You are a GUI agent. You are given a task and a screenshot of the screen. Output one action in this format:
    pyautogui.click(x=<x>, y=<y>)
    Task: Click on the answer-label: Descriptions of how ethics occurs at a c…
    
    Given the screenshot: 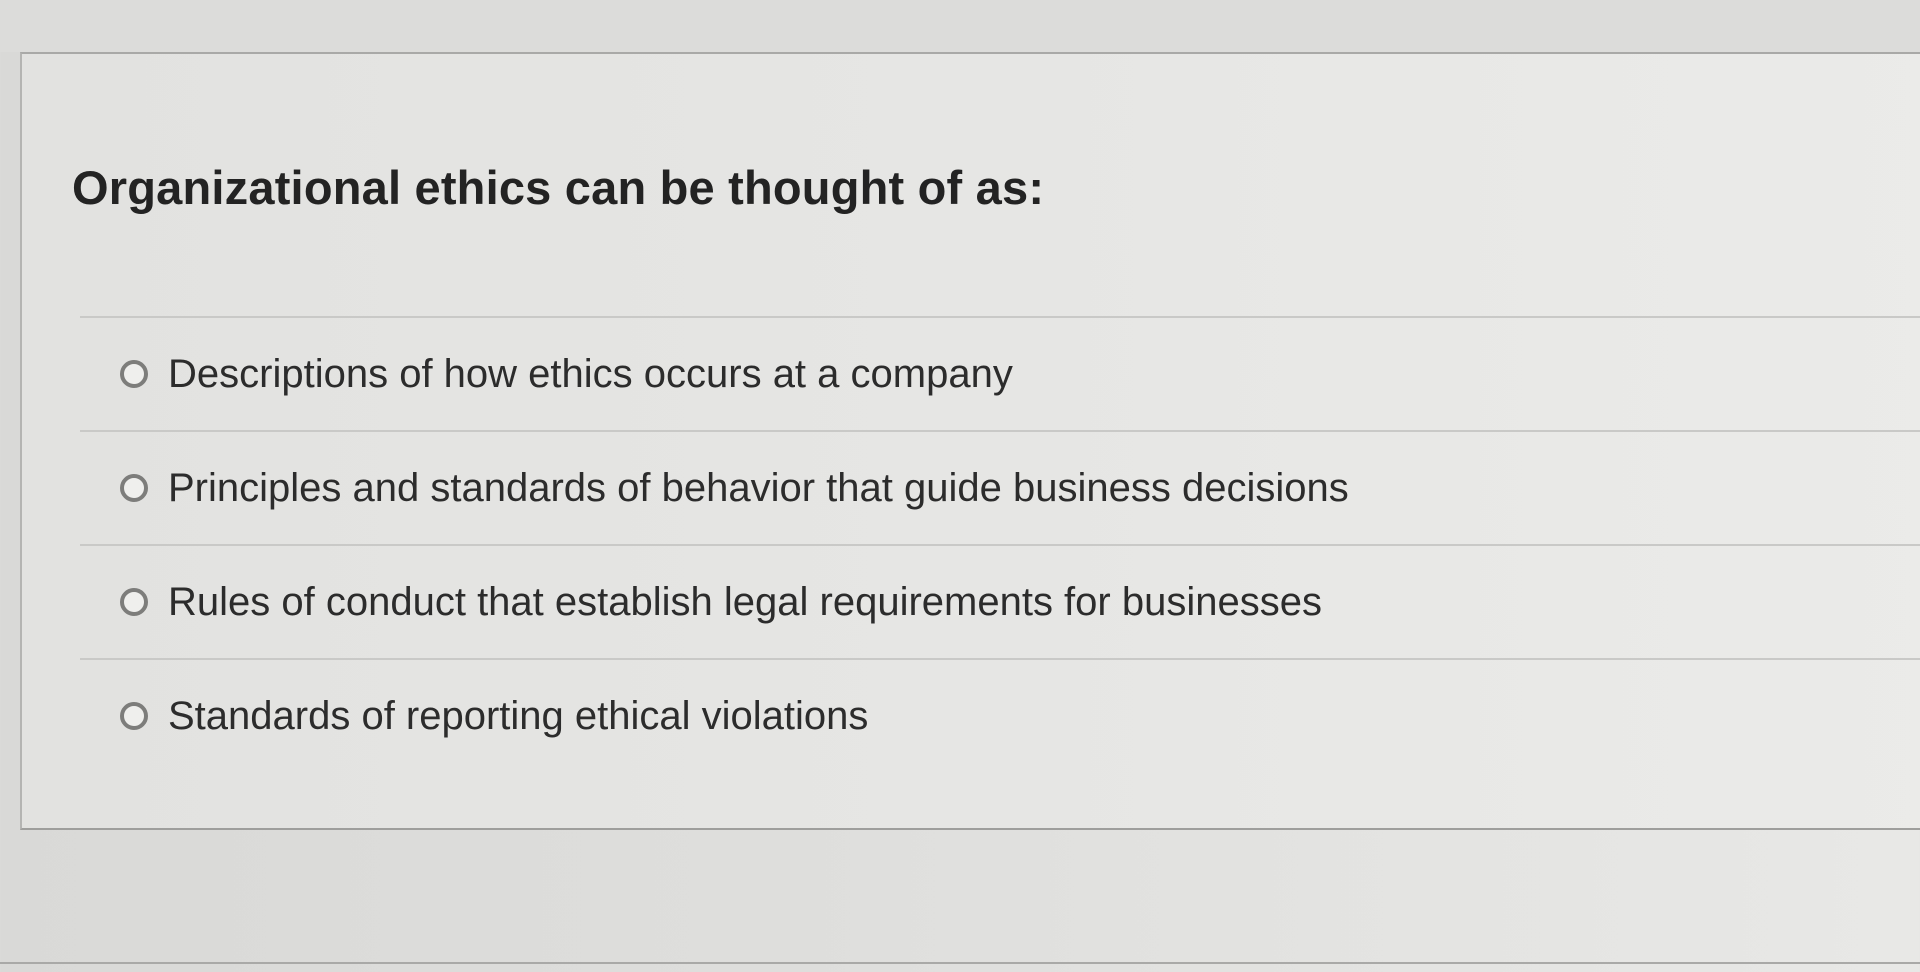 What is the action you would take?
    pyautogui.click(x=590, y=374)
    